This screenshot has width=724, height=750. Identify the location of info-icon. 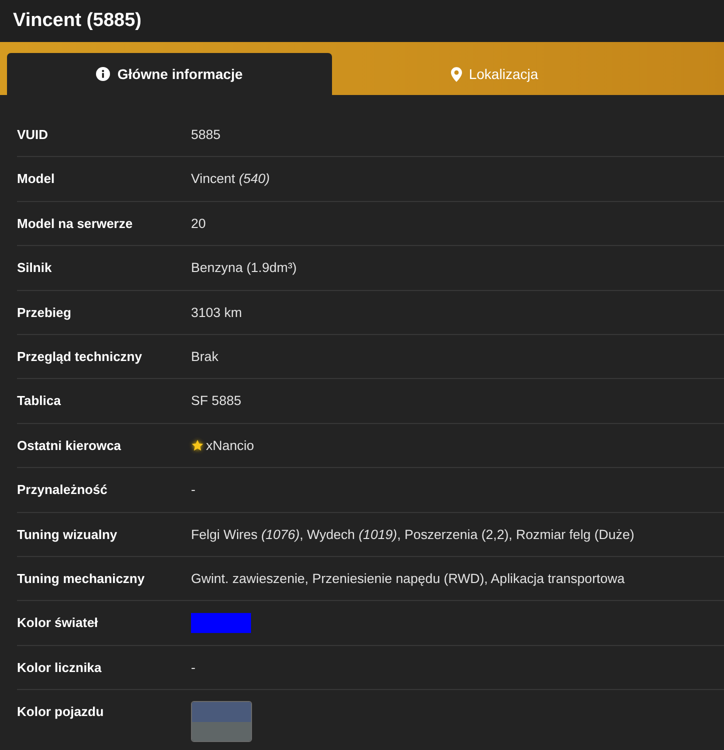
(103, 74).